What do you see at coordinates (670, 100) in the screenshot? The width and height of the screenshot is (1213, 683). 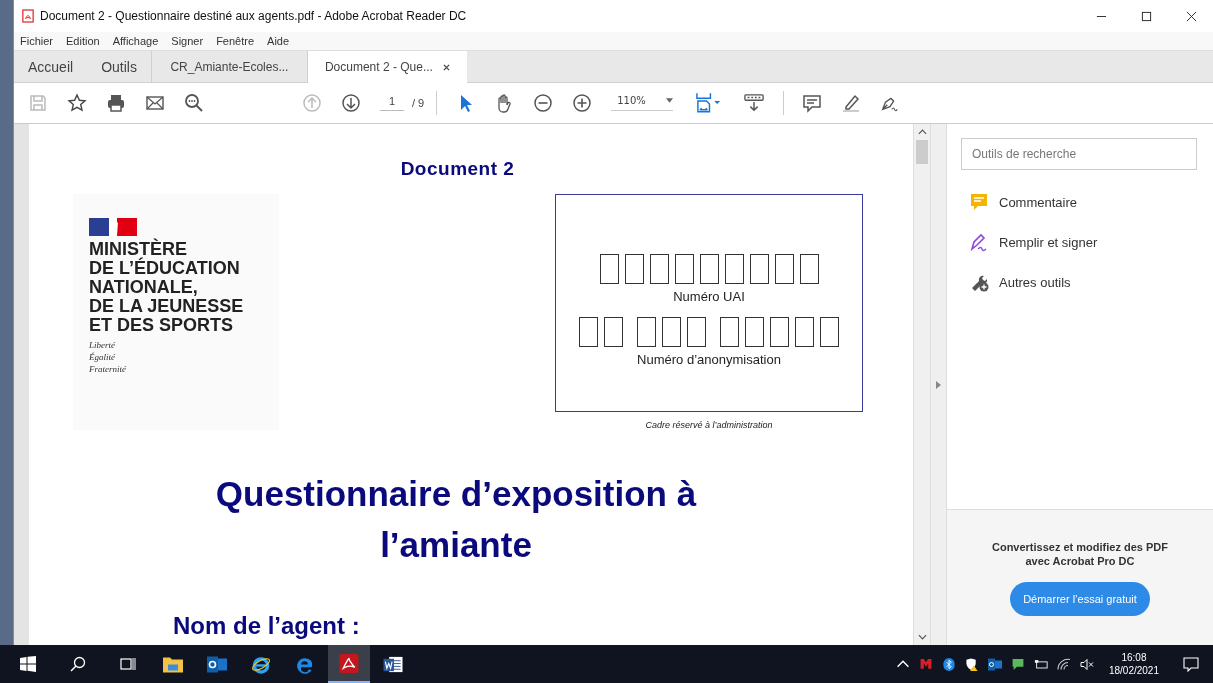 I see `caret-icon` at bounding box center [670, 100].